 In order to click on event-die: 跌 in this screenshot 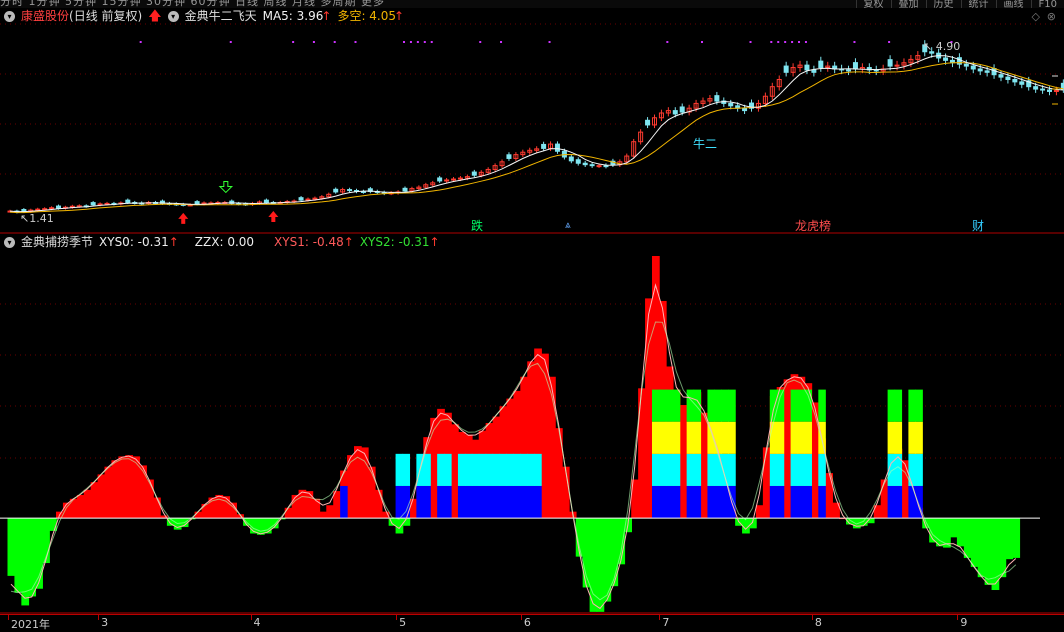, I will do `click(477, 226)`.